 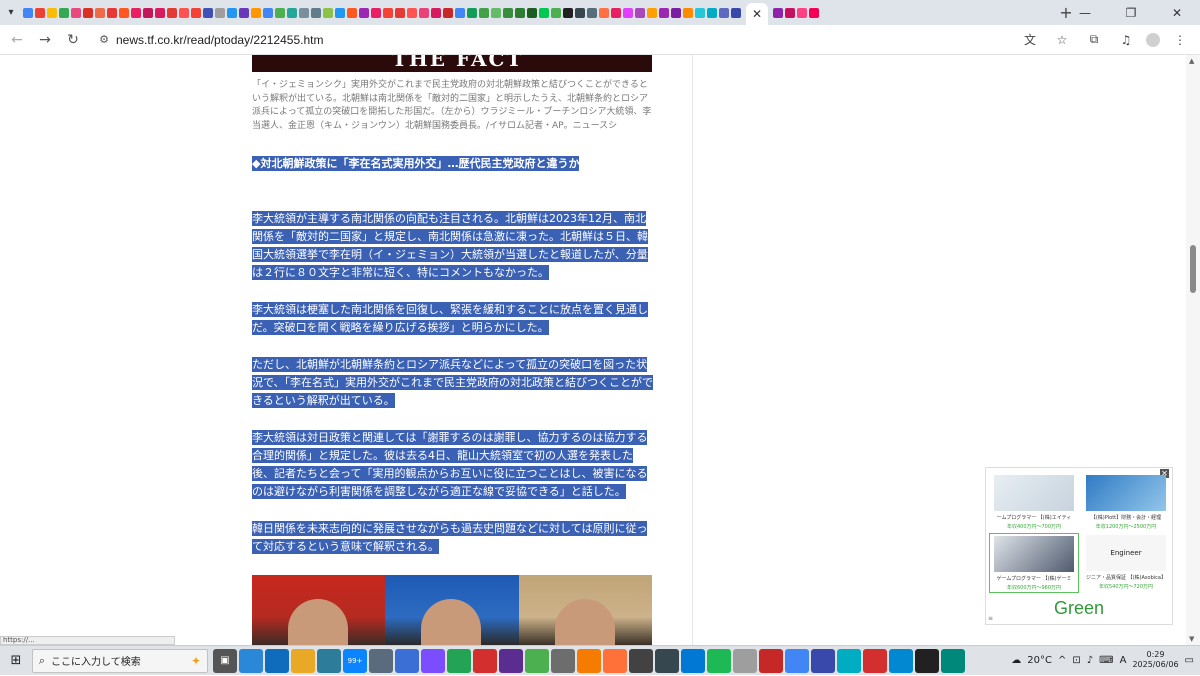 What do you see at coordinates (1090, 660) in the screenshot?
I see `volume-icon: ♪` at bounding box center [1090, 660].